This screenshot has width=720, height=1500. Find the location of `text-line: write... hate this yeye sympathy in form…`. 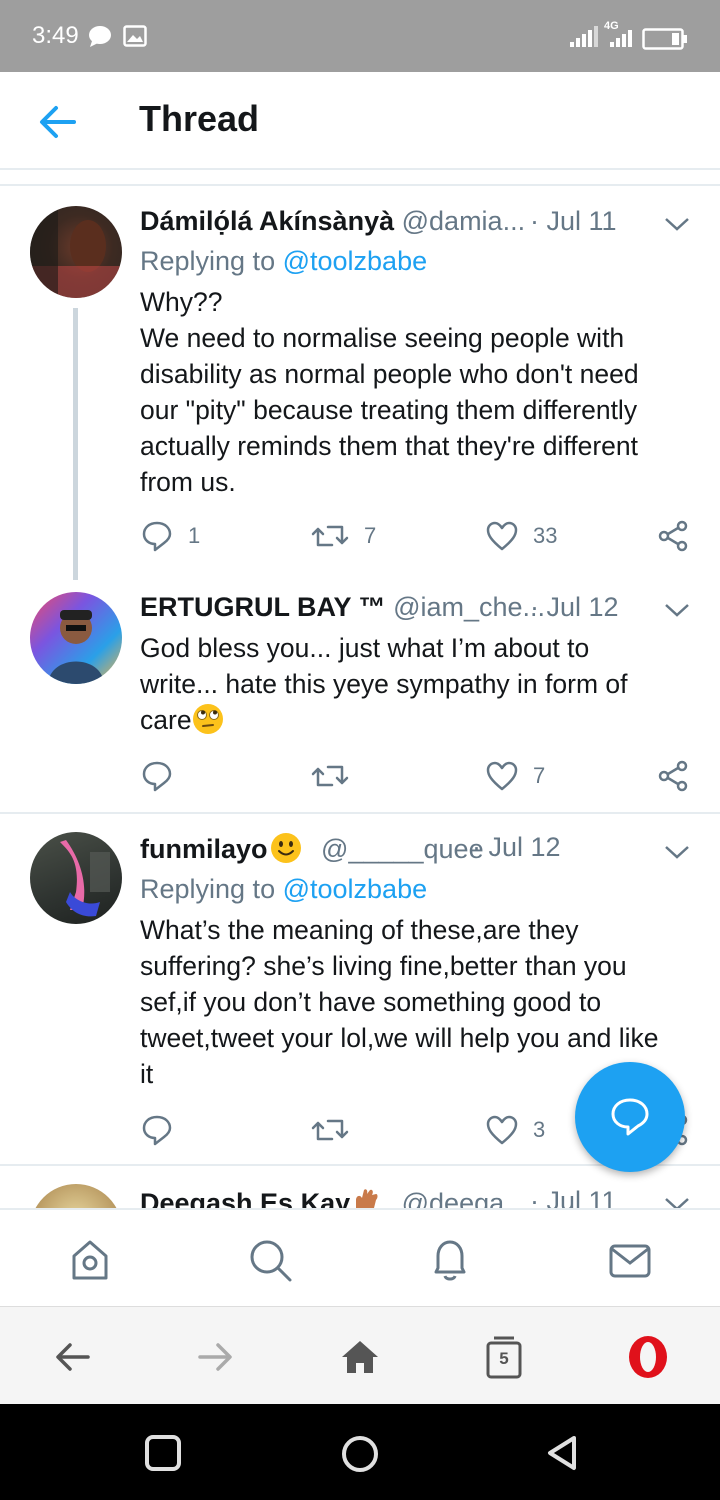

text-line: write... hate this yeye sympathy in form… is located at coordinates (384, 684).